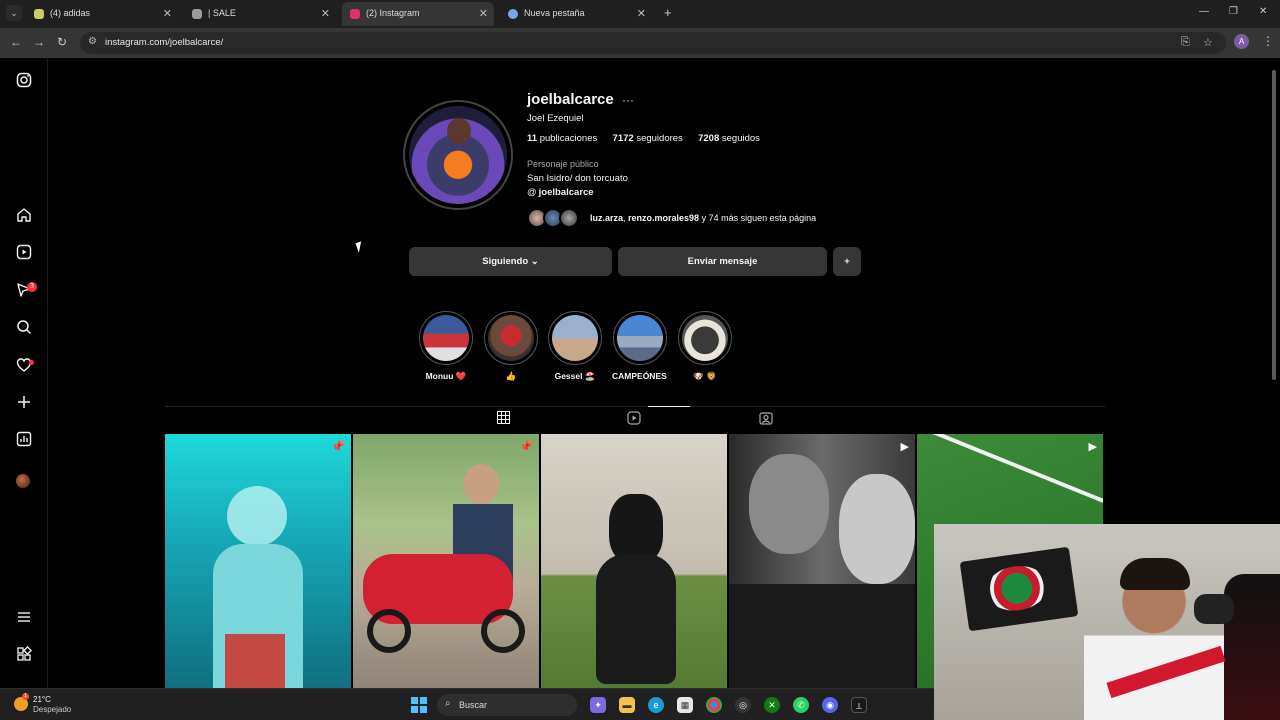  What do you see at coordinates (563, 164) in the screenshot?
I see `profile-category: Personaje público` at bounding box center [563, 164].